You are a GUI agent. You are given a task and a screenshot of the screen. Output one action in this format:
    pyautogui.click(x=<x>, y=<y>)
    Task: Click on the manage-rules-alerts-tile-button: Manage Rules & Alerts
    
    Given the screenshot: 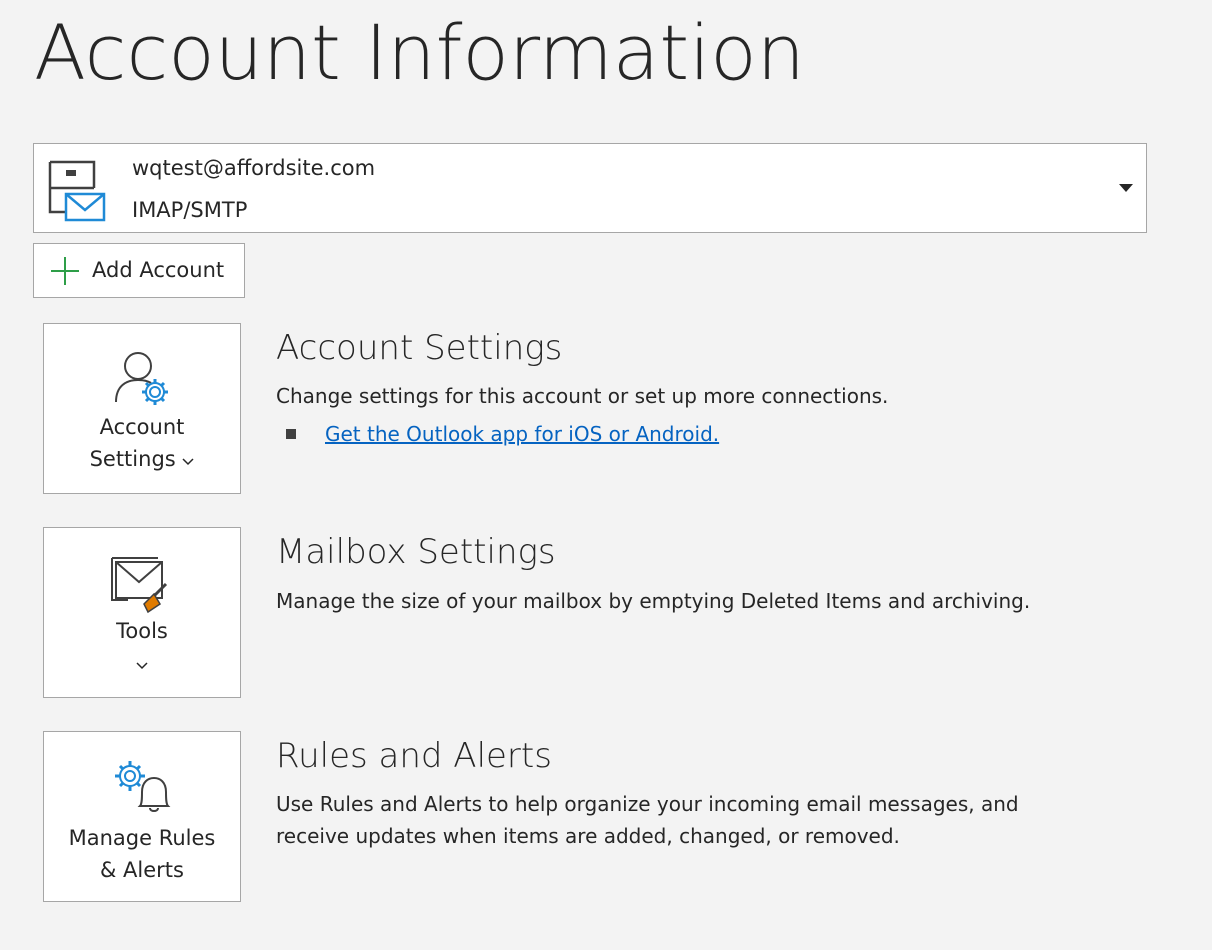 What is the action you would take?
    pyautogui.click(x=142, y=816)
    